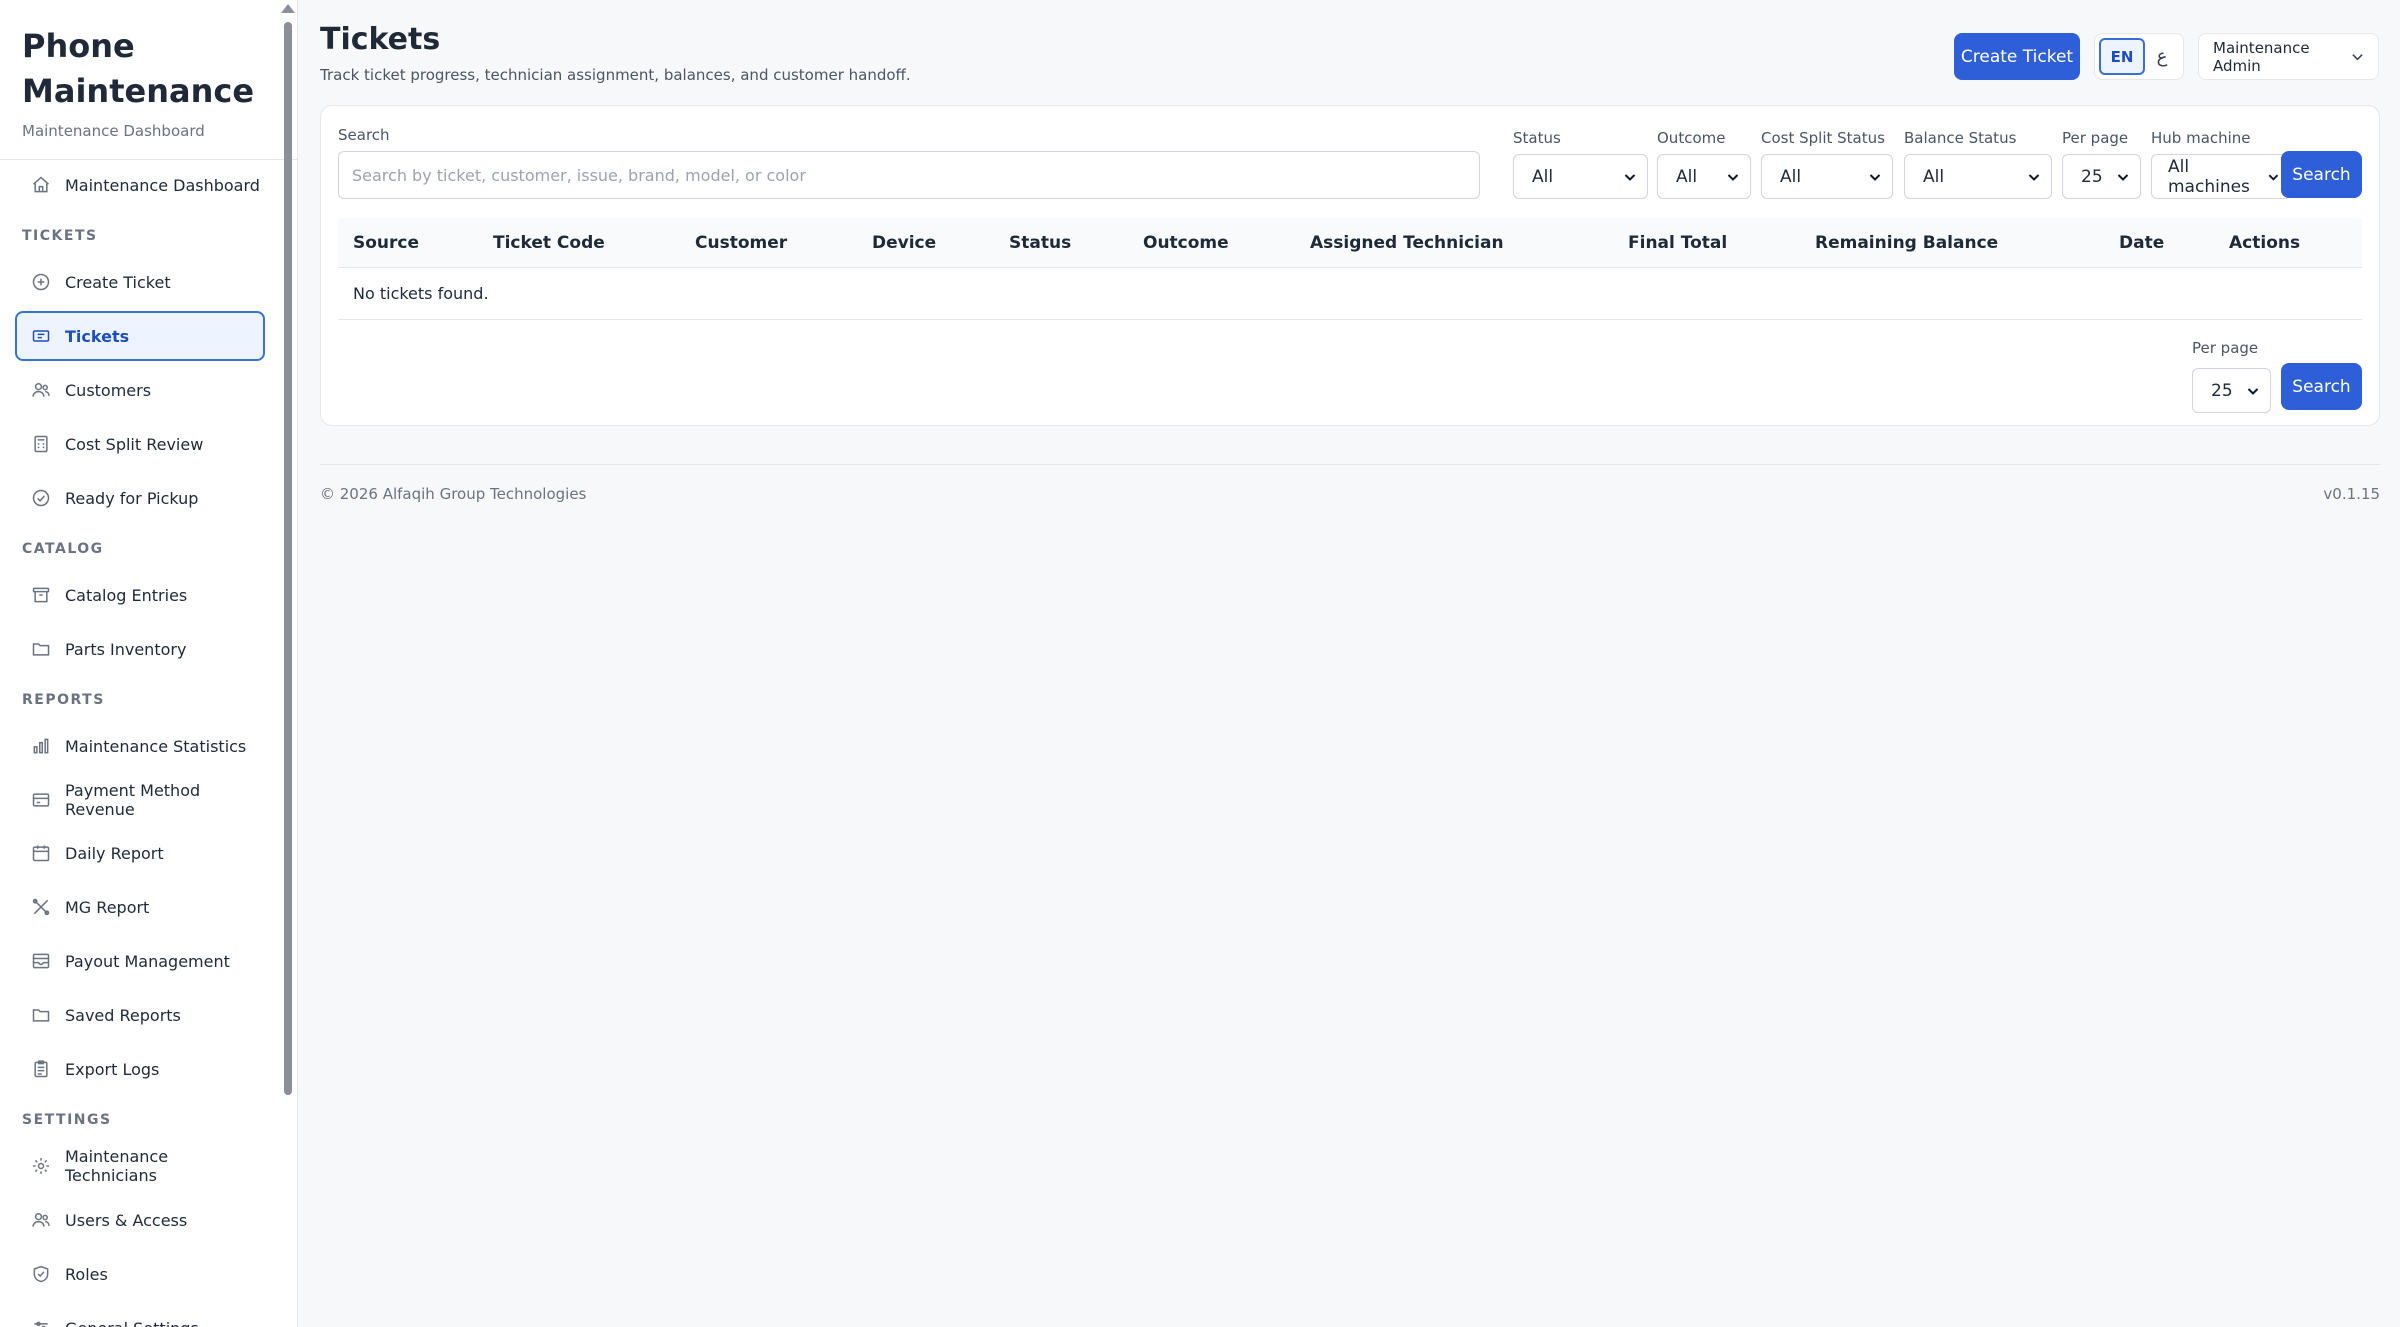 Image resolution: width=2400 pixels, height=1327 pixels. Describe the element at coordinates (1960, 138) in the screenshot. I see `balance-filter-label: Balance Status` at that location.